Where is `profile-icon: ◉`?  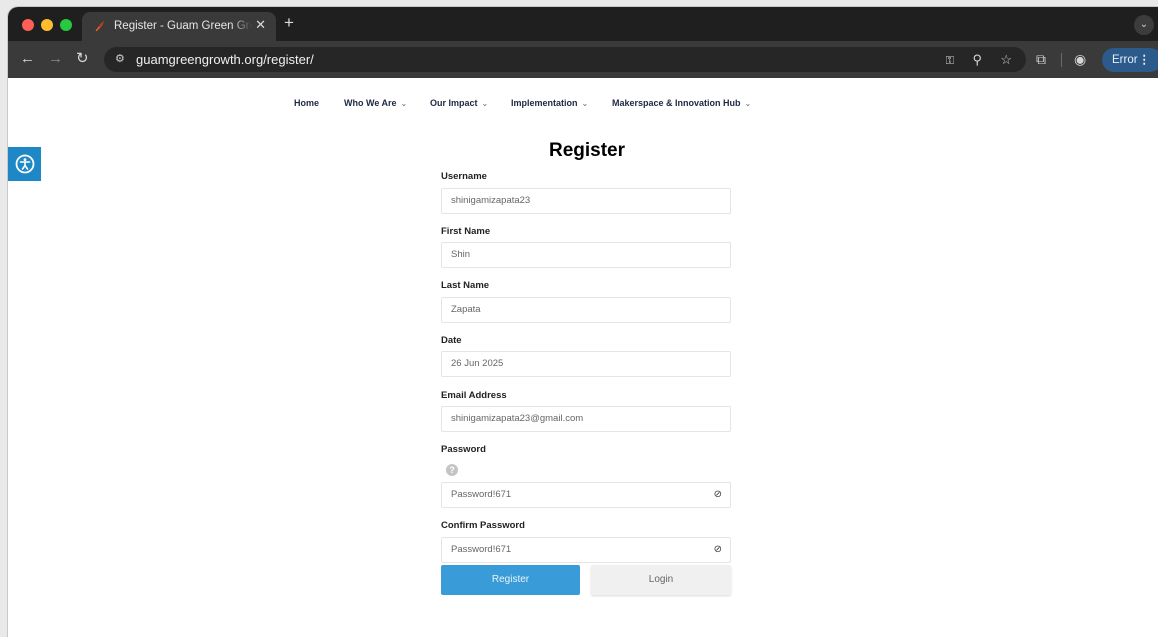 profile-icon: ◉ is located at coordinates (1080, 59).